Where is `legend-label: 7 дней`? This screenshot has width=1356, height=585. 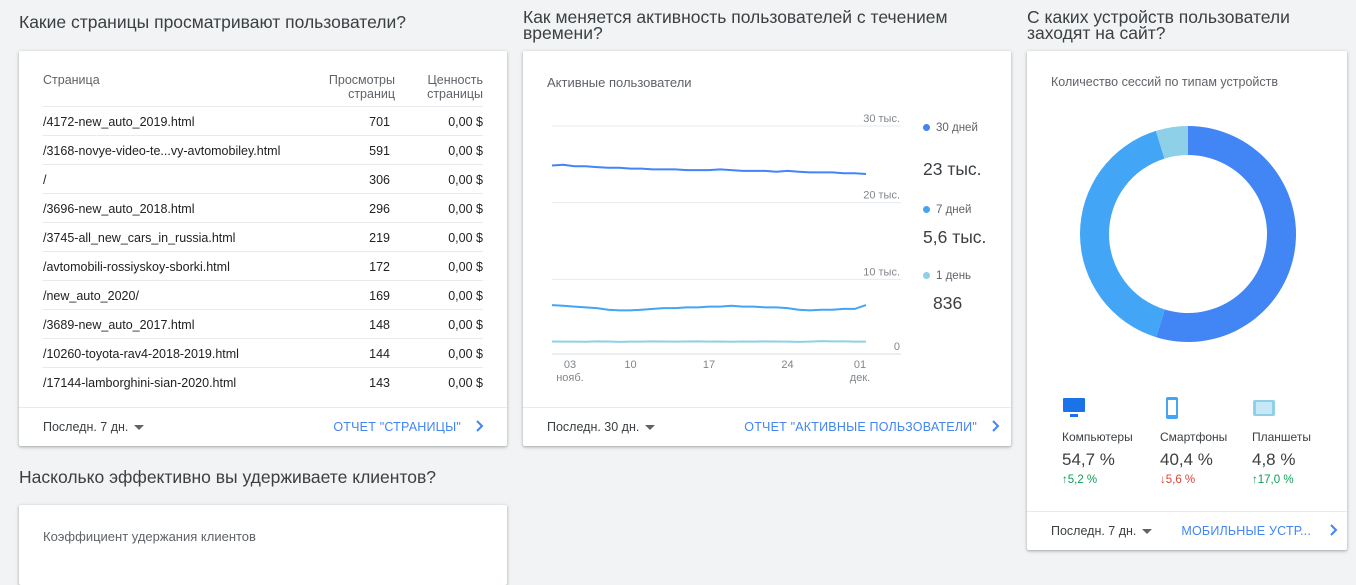 legend-label: 7 дней is located at coordinates (953, 210).